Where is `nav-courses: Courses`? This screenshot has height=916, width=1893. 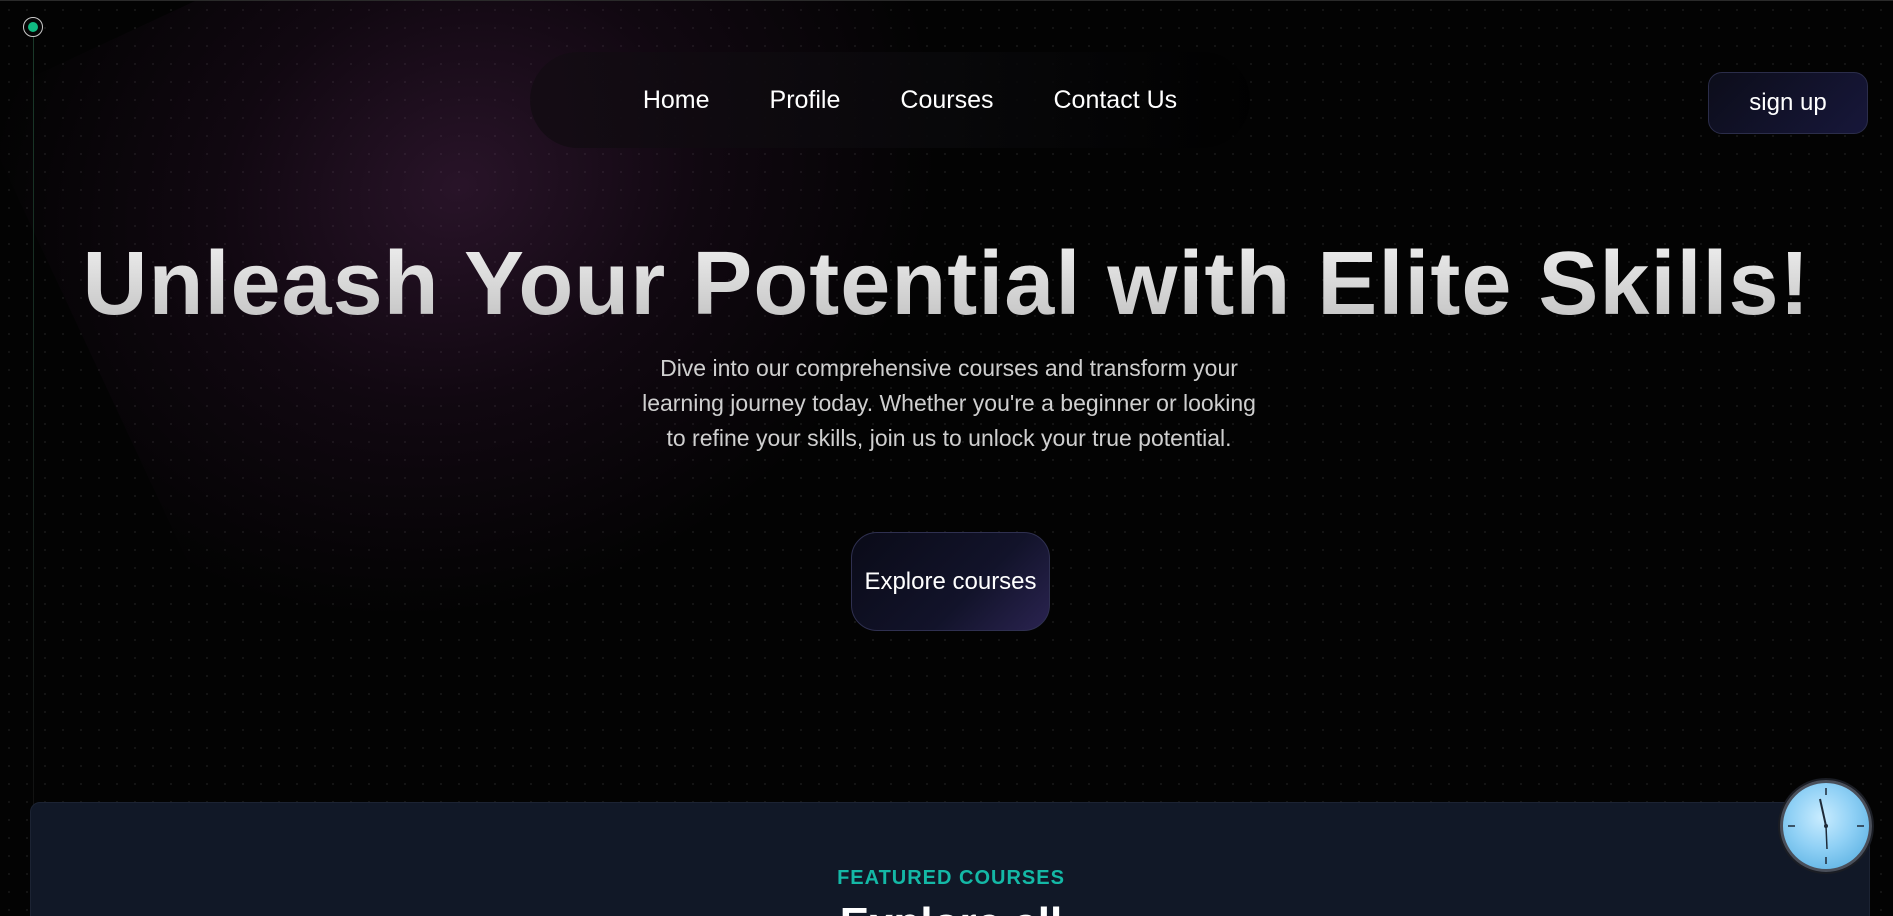 nav-courses: Courses is located at coordinates (946, 100).